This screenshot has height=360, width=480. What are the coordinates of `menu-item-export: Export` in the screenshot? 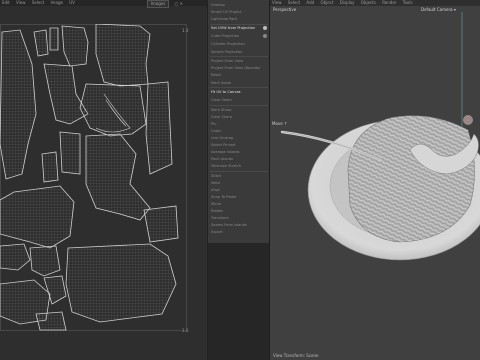 It's located at (239, 232).